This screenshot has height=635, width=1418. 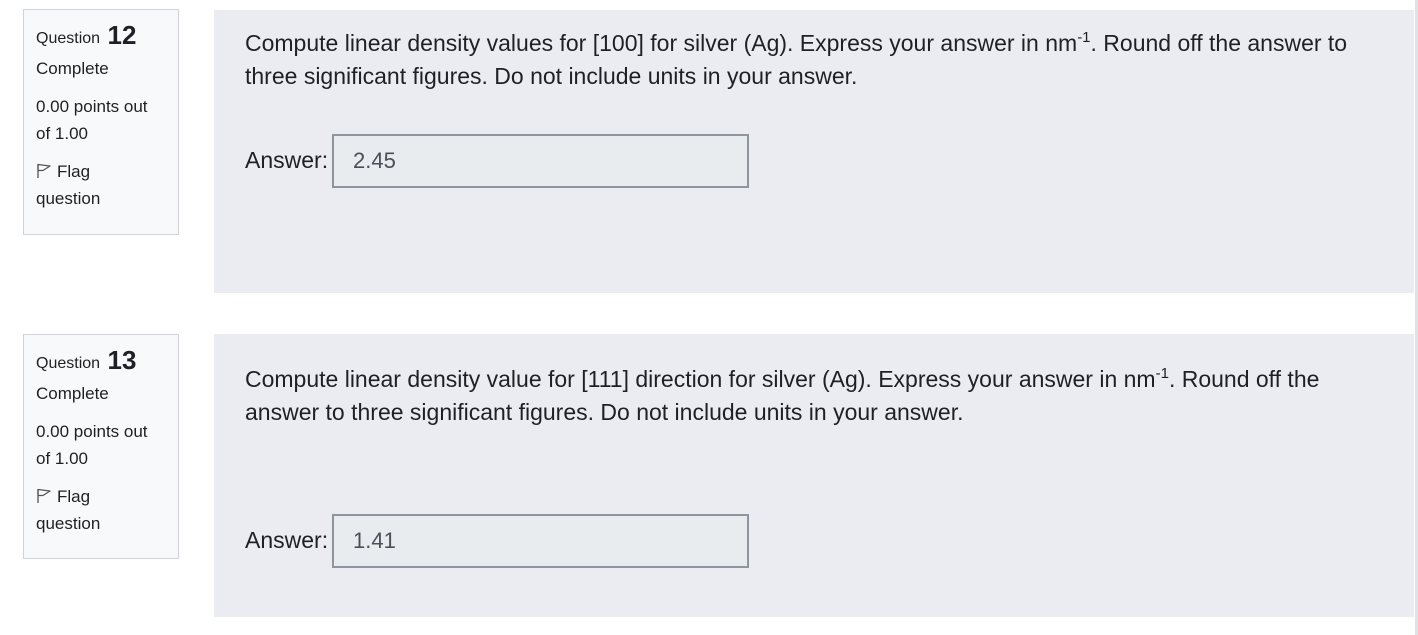 I want to click on question-number-value: 12, so click(x=122, y=35).